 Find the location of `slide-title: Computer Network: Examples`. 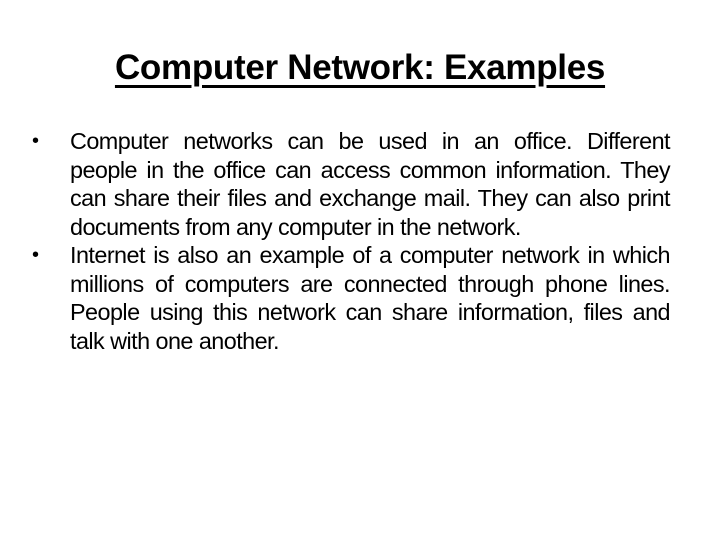

slide-title: Computer Network: Examples is located at coordinates (360, 68).